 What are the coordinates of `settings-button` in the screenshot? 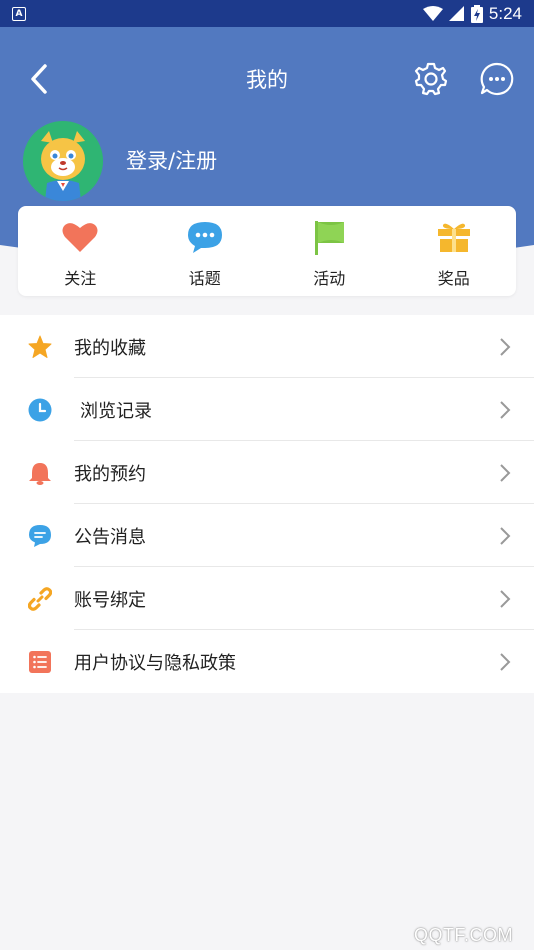 It's located at (431, 79).